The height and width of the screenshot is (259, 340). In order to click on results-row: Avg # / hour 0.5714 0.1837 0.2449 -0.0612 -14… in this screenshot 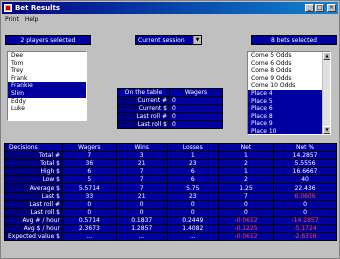, I will do `click(170, 220)`.